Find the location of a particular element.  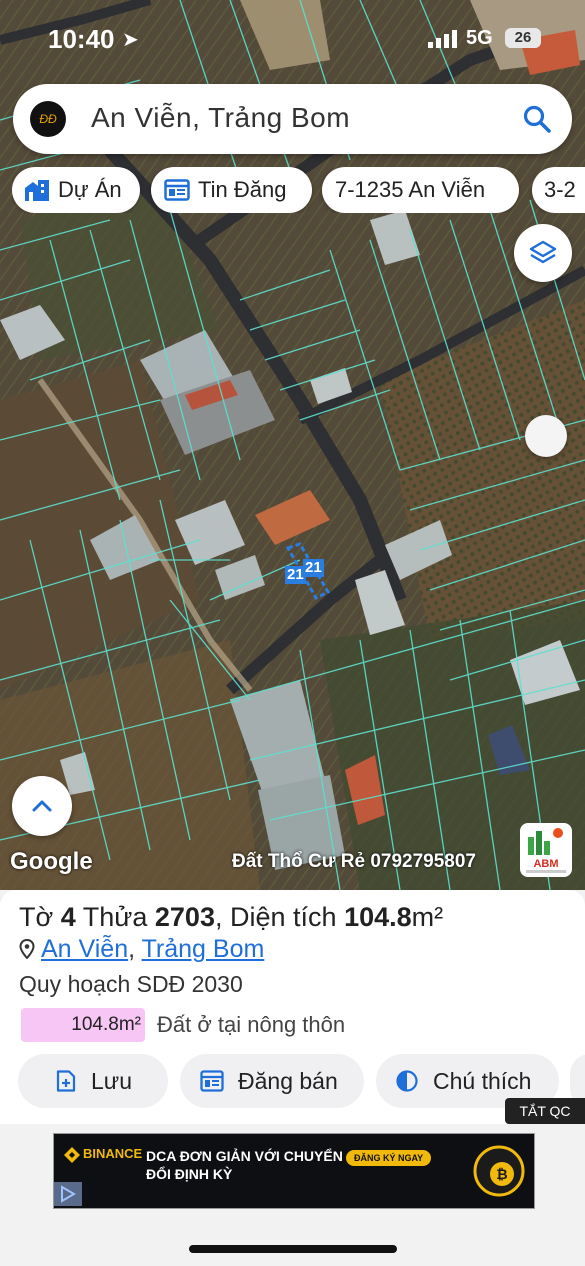

filter-chips: Dự Án Tin Đăng 7-1235 An Viễn 3-2 is located at coordinates (298, 190).